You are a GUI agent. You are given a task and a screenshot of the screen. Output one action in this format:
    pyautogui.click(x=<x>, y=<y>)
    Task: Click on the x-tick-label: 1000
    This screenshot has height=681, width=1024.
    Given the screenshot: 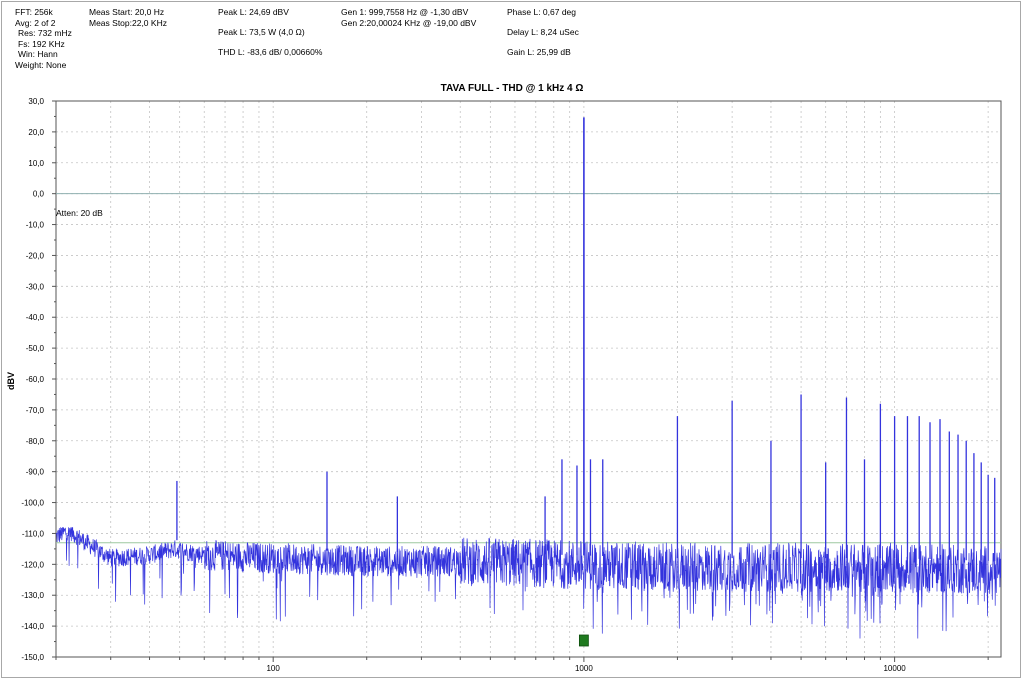 What is the action you would take?
    pyautogui.click(x=584, y=668)
    